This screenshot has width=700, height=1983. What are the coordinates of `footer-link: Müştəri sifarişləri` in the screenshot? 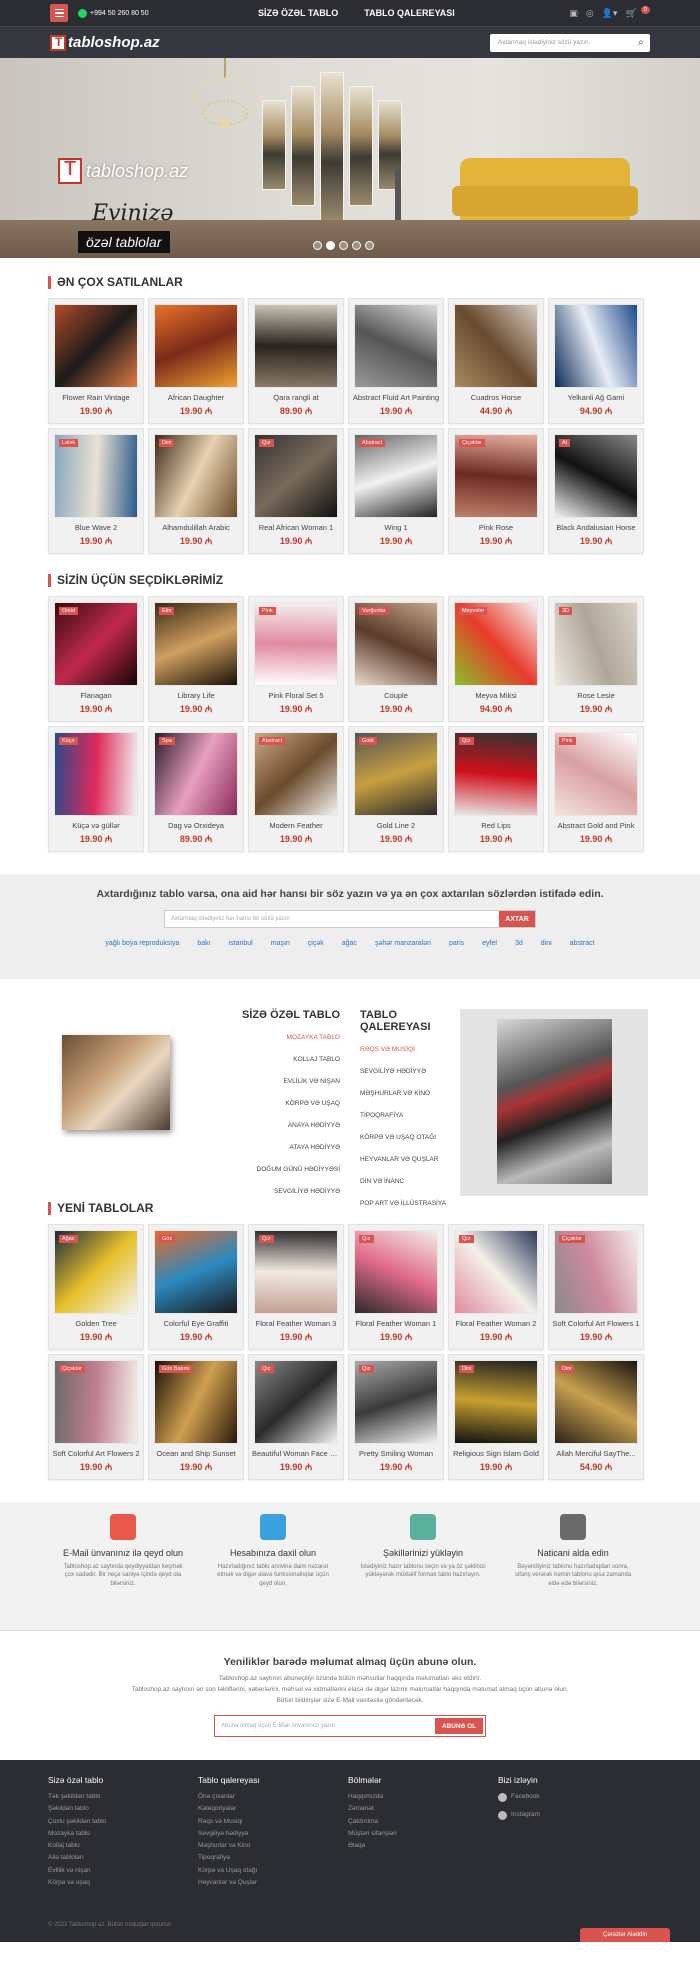 It's located at (423, 1834).